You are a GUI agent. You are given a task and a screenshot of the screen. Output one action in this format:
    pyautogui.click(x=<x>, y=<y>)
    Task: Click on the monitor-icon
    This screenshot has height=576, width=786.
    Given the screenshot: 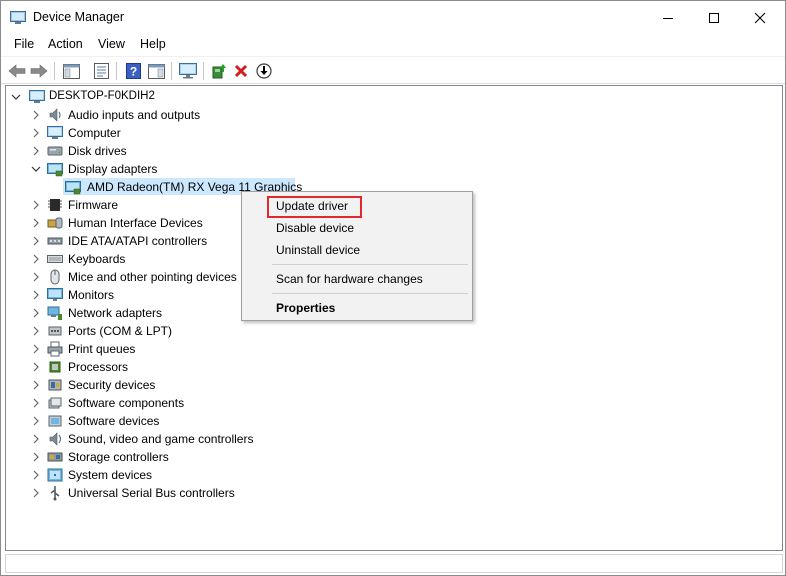 What is the action you would take?
    pyautogui.click(x=55, y=294)
    